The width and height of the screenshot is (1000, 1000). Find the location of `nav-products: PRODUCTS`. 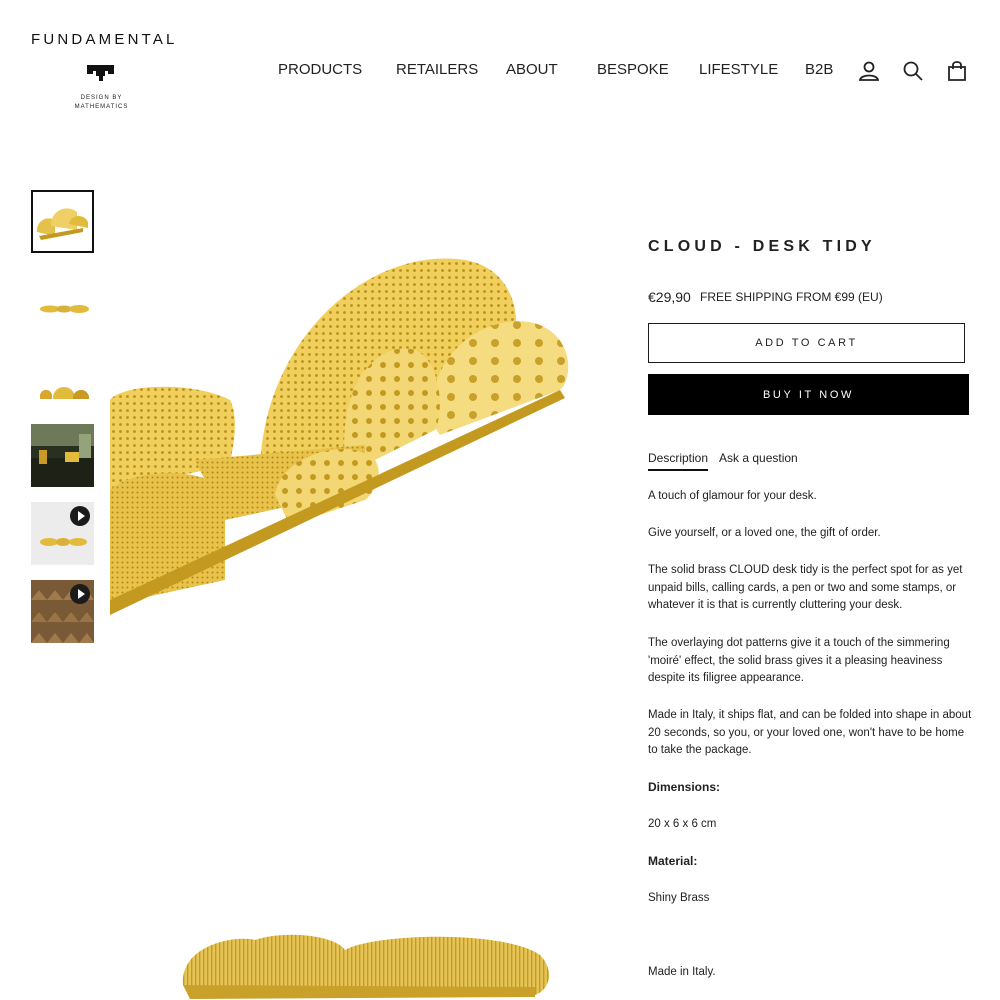

nav-products: PRODUCTS is located at coordinates (320, 69).